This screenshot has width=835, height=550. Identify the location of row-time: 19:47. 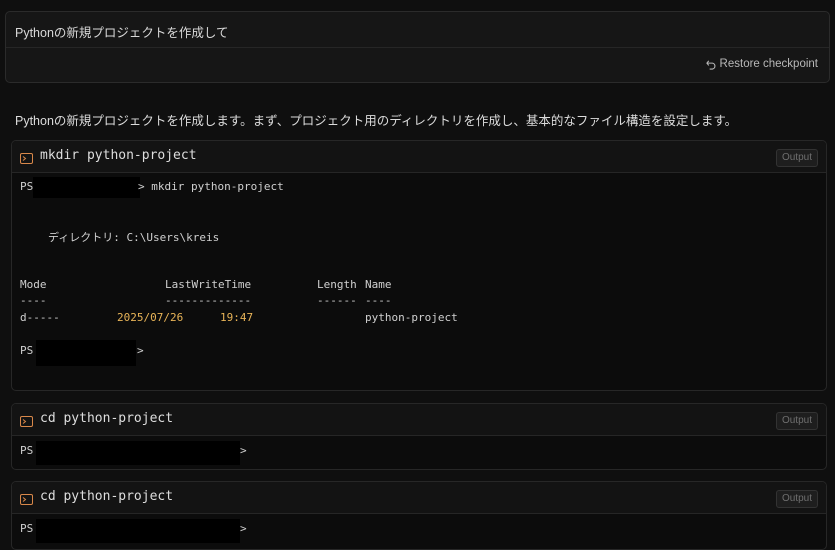
(237, 317).